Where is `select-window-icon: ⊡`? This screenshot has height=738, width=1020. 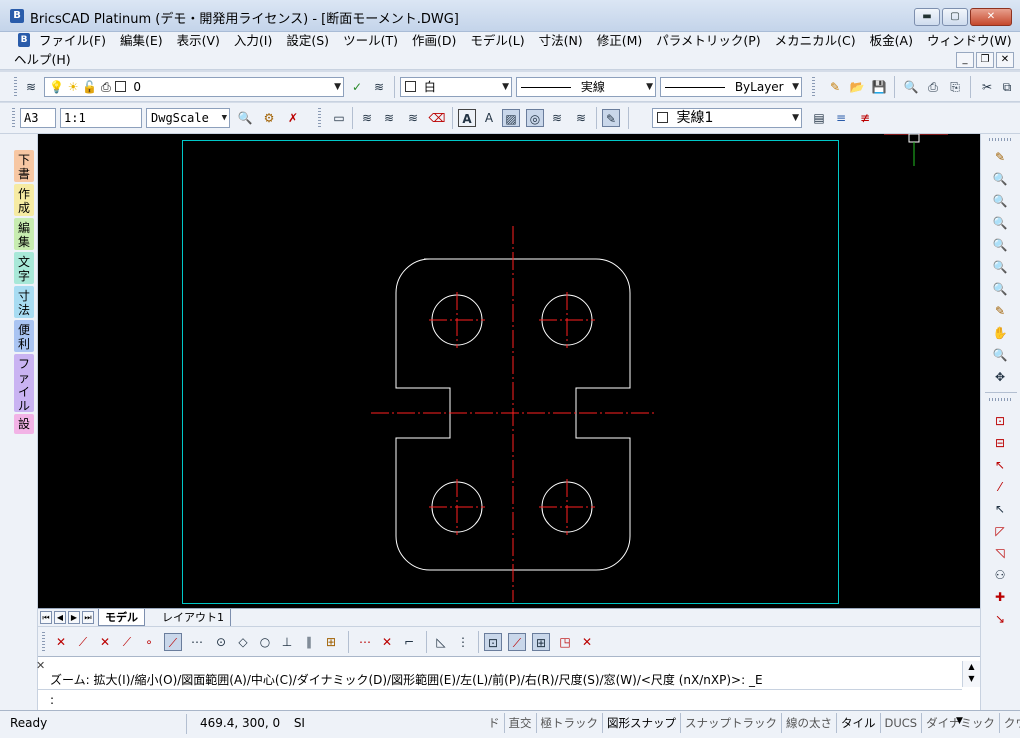 select-window-icon: ⊡ is located at coordinates (1000, 421).